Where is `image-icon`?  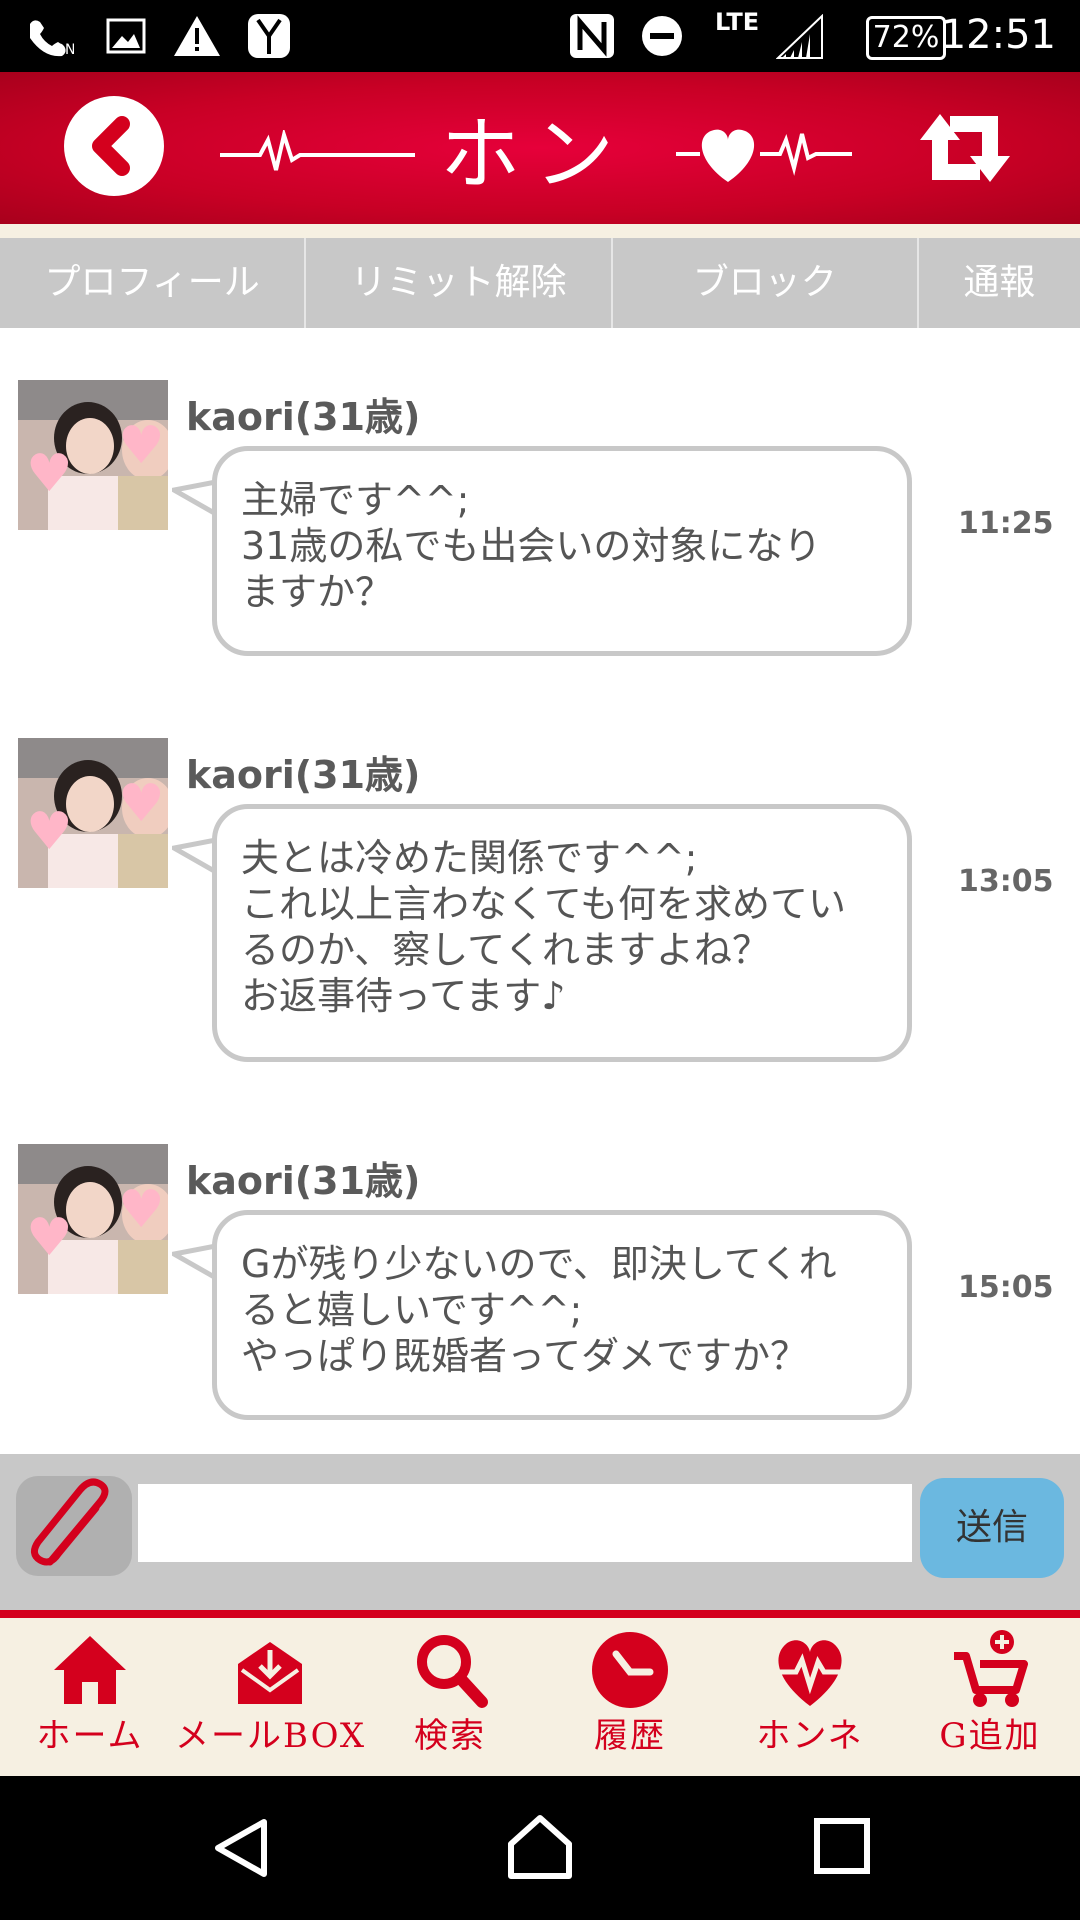 image-icon is located at coordinates (126, 36).